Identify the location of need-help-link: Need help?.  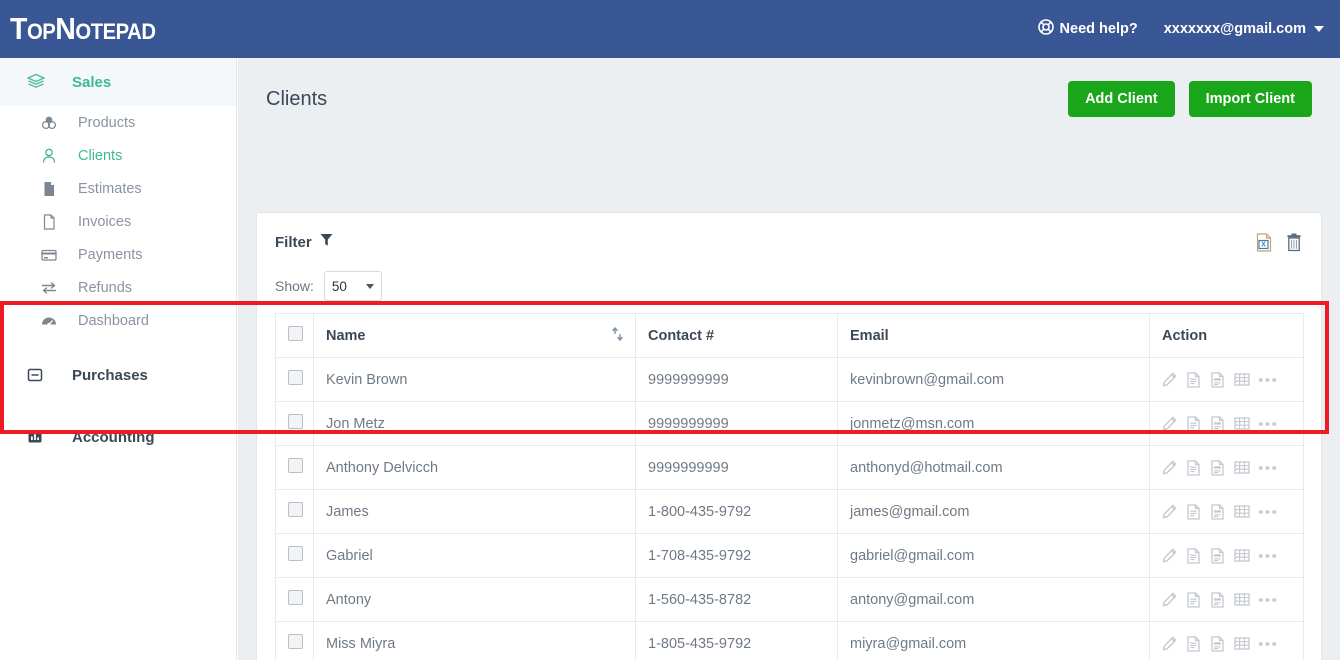
(1087, 29).